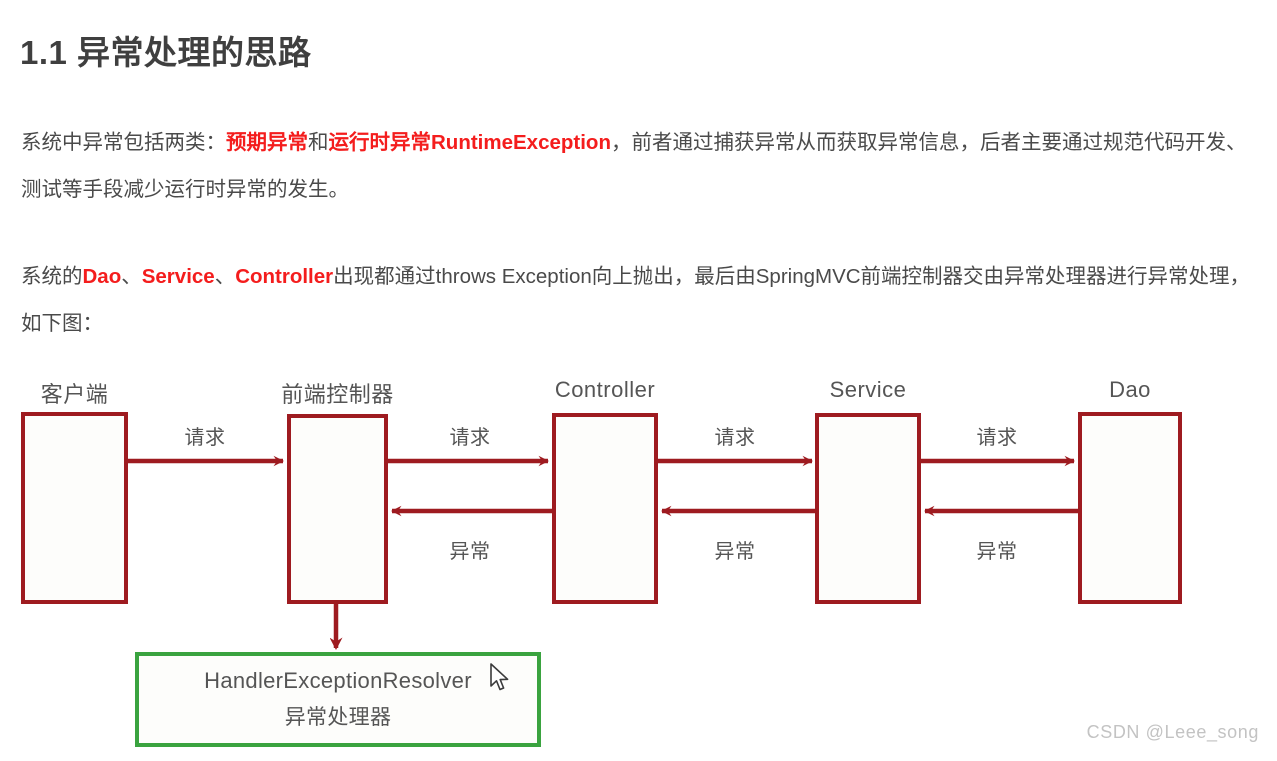 The image size is (1277, 761). I want to click on edge-label-exception-3: 异常, so click(997, 552).